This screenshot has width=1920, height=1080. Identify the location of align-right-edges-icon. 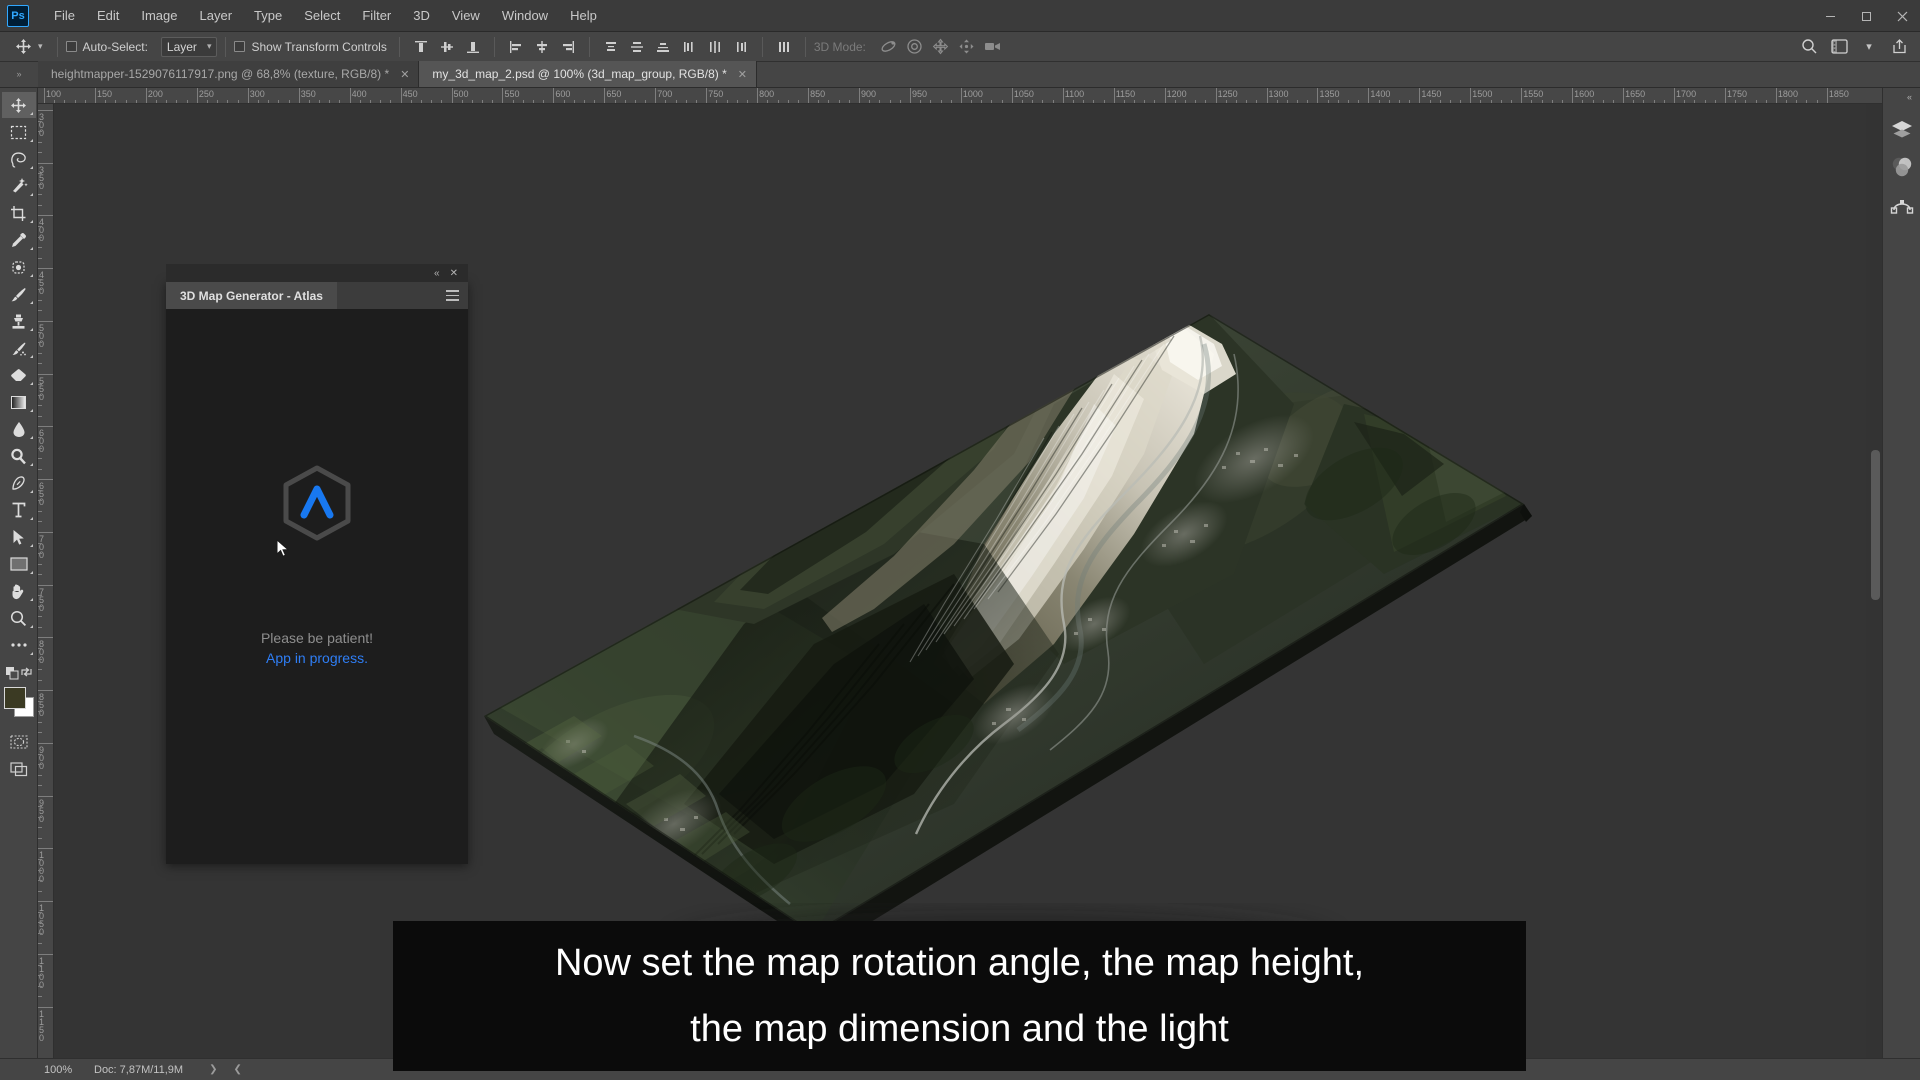
(568, 47).